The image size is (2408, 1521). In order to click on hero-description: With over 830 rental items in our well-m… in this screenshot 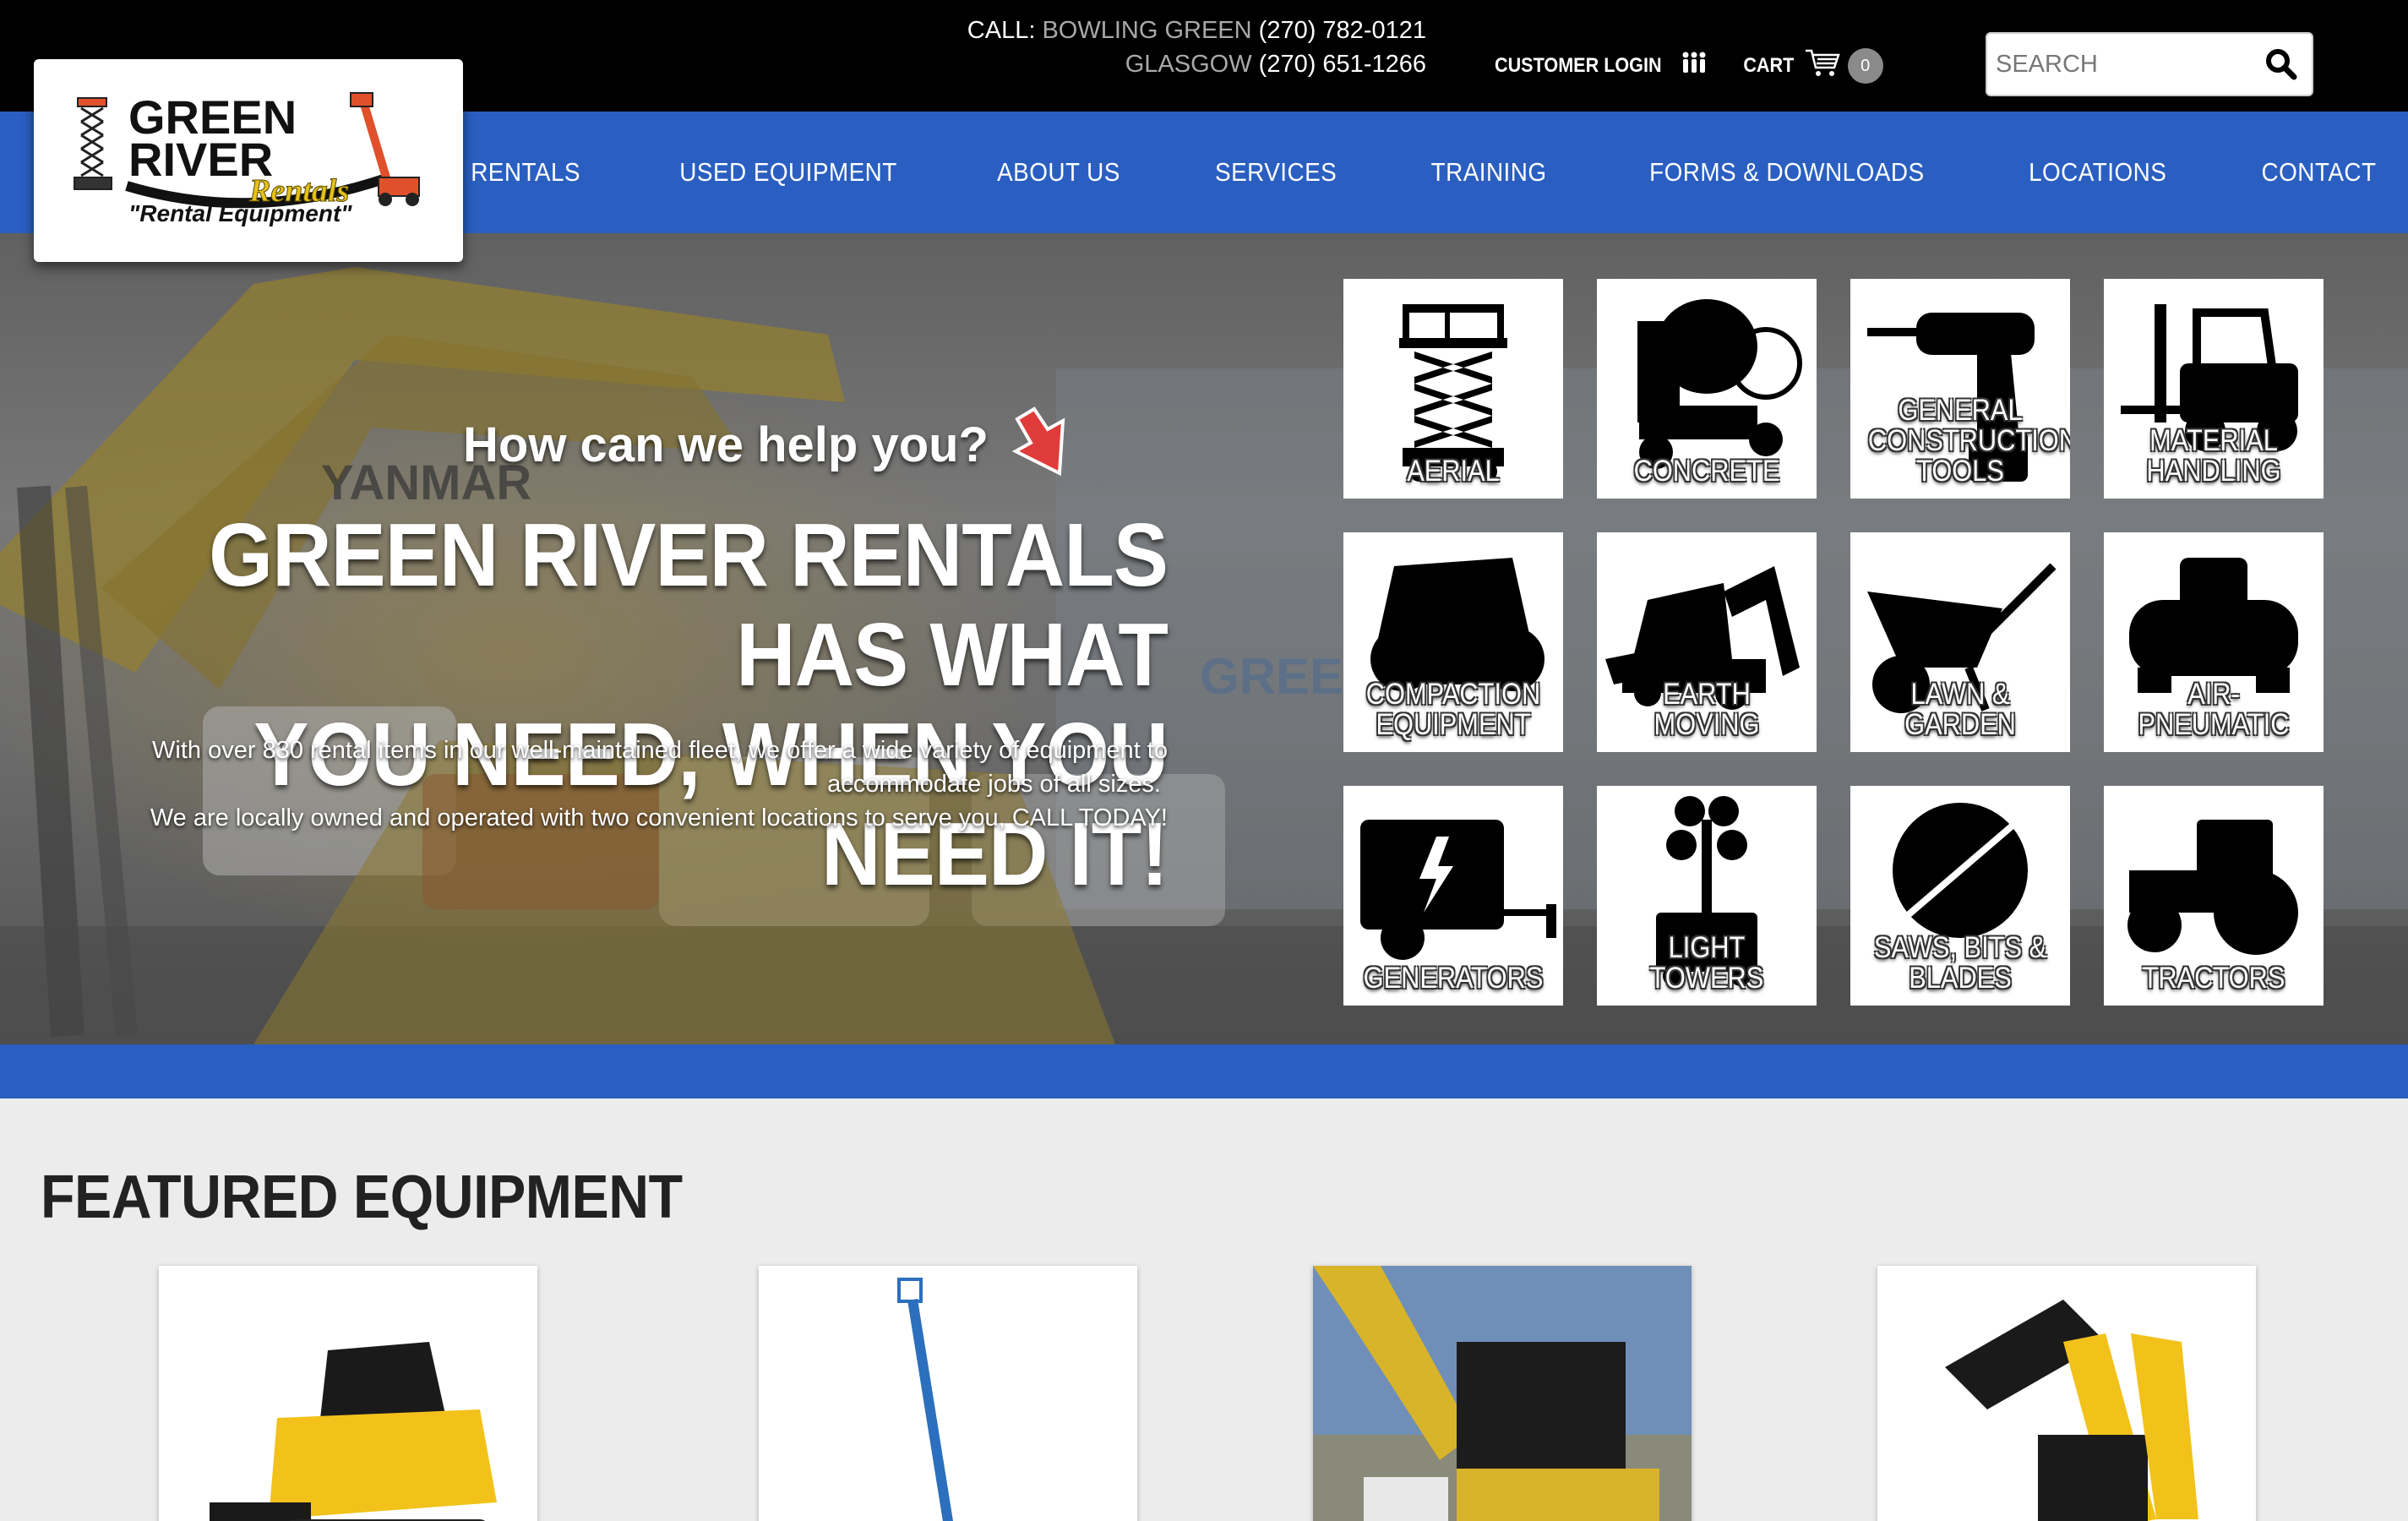, I will do `click(659, 784)`.